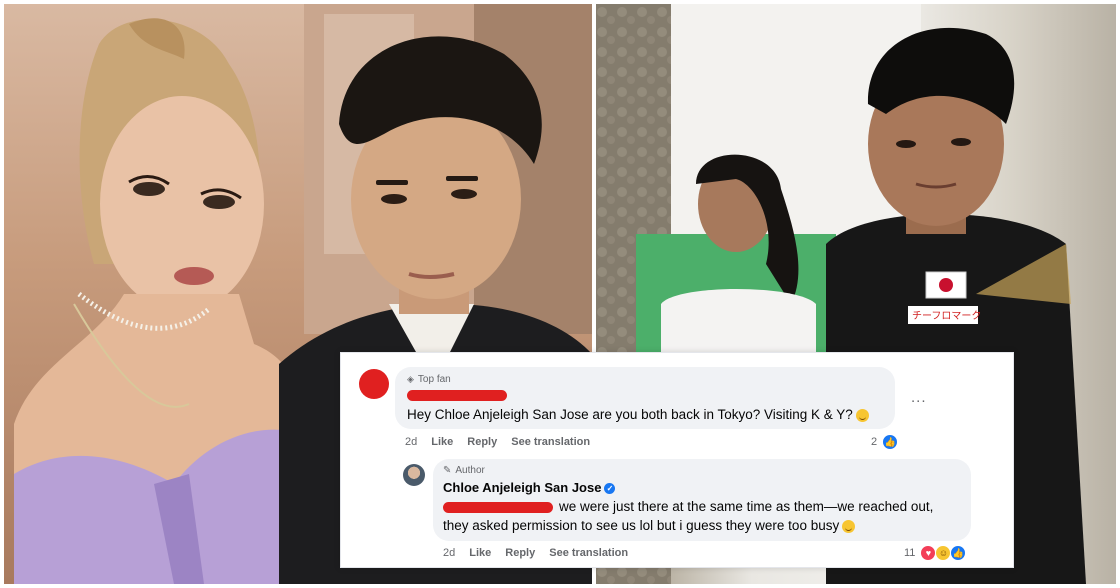 The width and height of the screenshot is (1120, 588). I want to click on top-comment-reactions: 2 👍, so click(885, 442).